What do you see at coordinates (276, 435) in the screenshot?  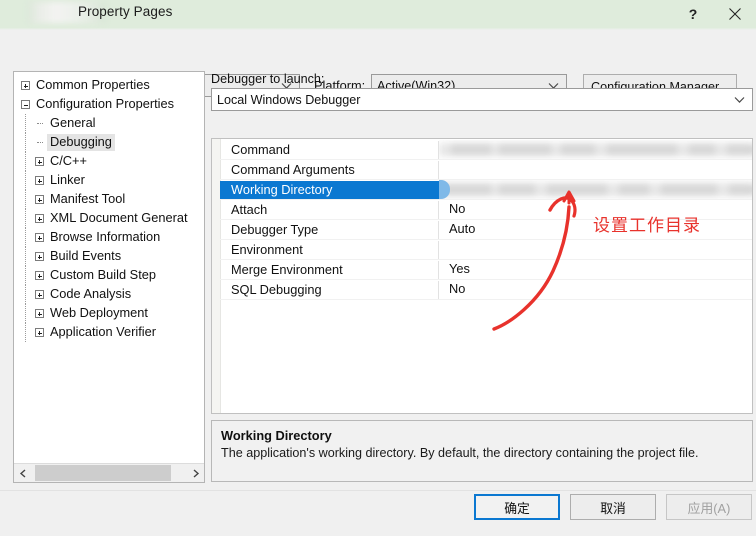 I see `description-title: Working Directory` at bounding box center [276, 435].